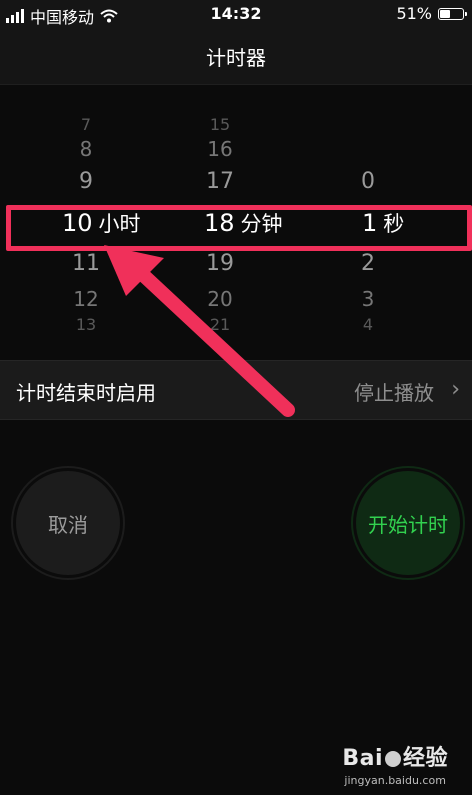 This screenshot has width=472, height=795. Describe the element at coordinates (368, 299) in the screenshot. I see `second-option: 3` at that location.